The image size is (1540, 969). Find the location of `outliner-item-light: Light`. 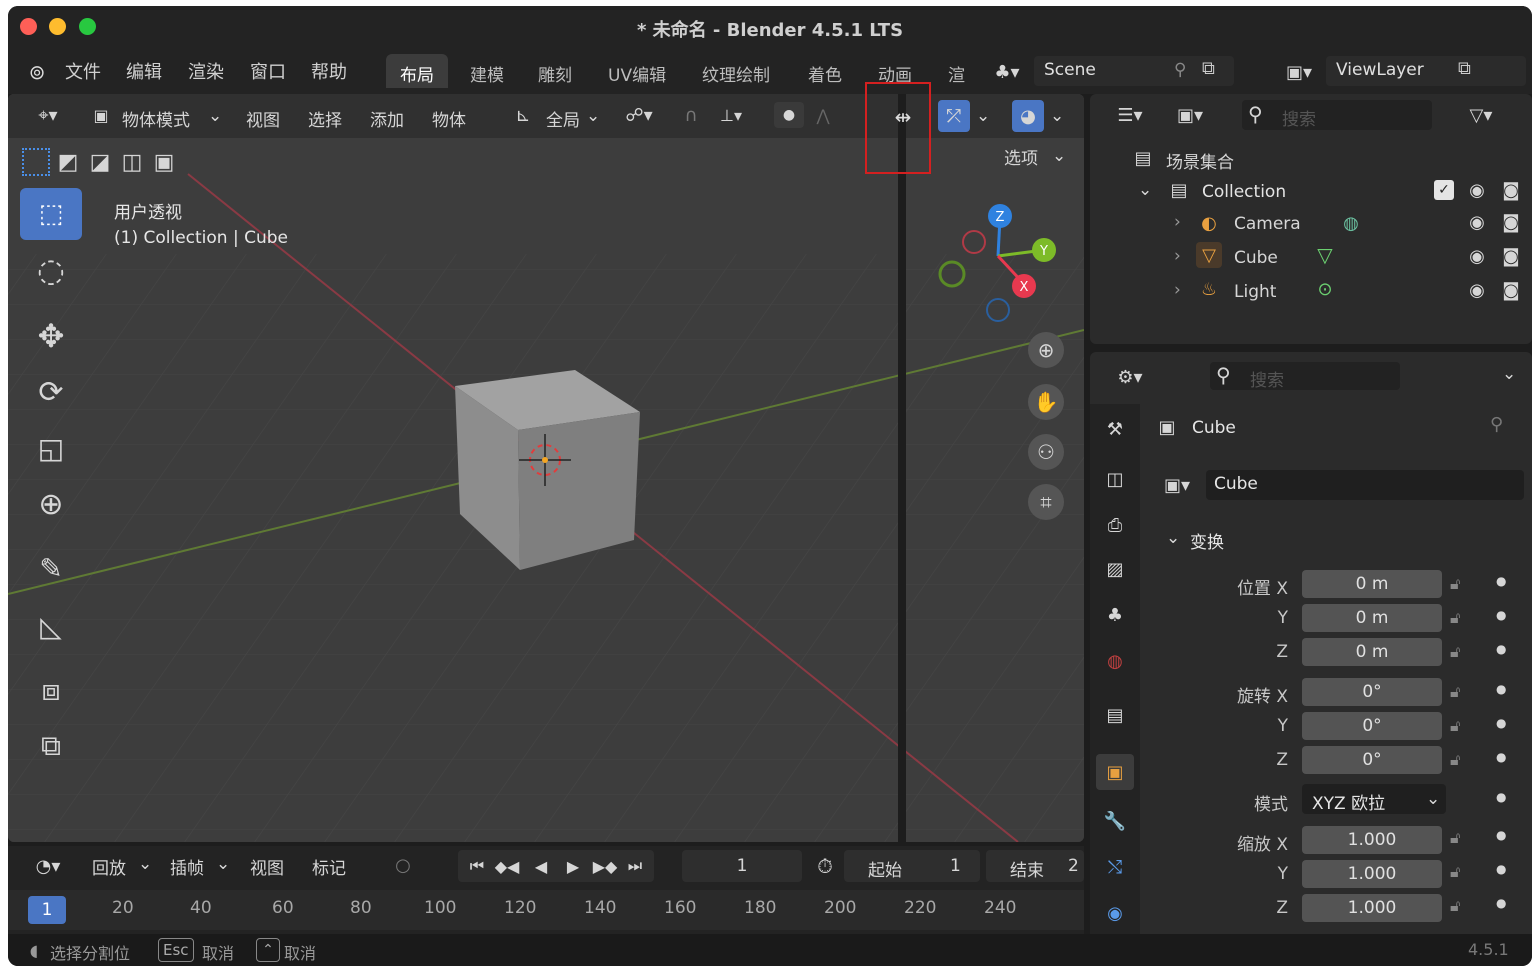

outliner-item-light: Light is located at coordinates (1255, 292).